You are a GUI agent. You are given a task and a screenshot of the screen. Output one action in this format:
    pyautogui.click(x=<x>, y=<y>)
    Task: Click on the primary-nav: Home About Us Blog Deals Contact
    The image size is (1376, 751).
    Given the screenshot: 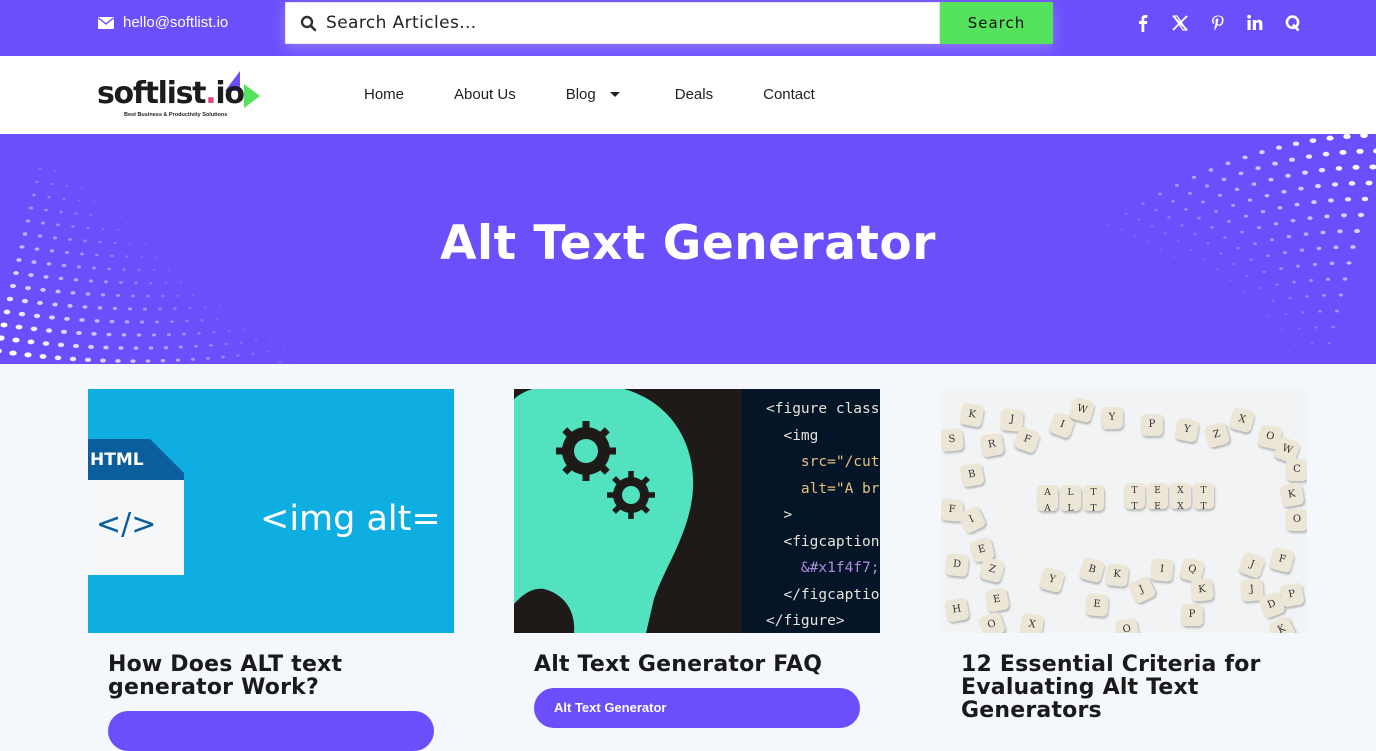 What is the action you would take?
    pyautogui.click(x=589, y=94)
    